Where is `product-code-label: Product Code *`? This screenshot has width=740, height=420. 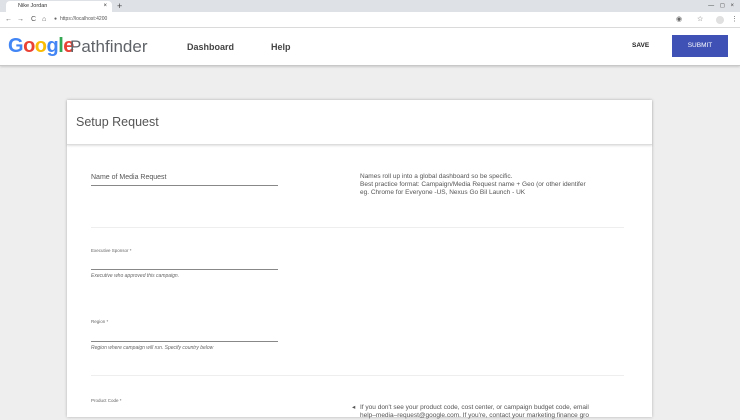 product-code-label: Product Code * is located at coordinates (106, 400).